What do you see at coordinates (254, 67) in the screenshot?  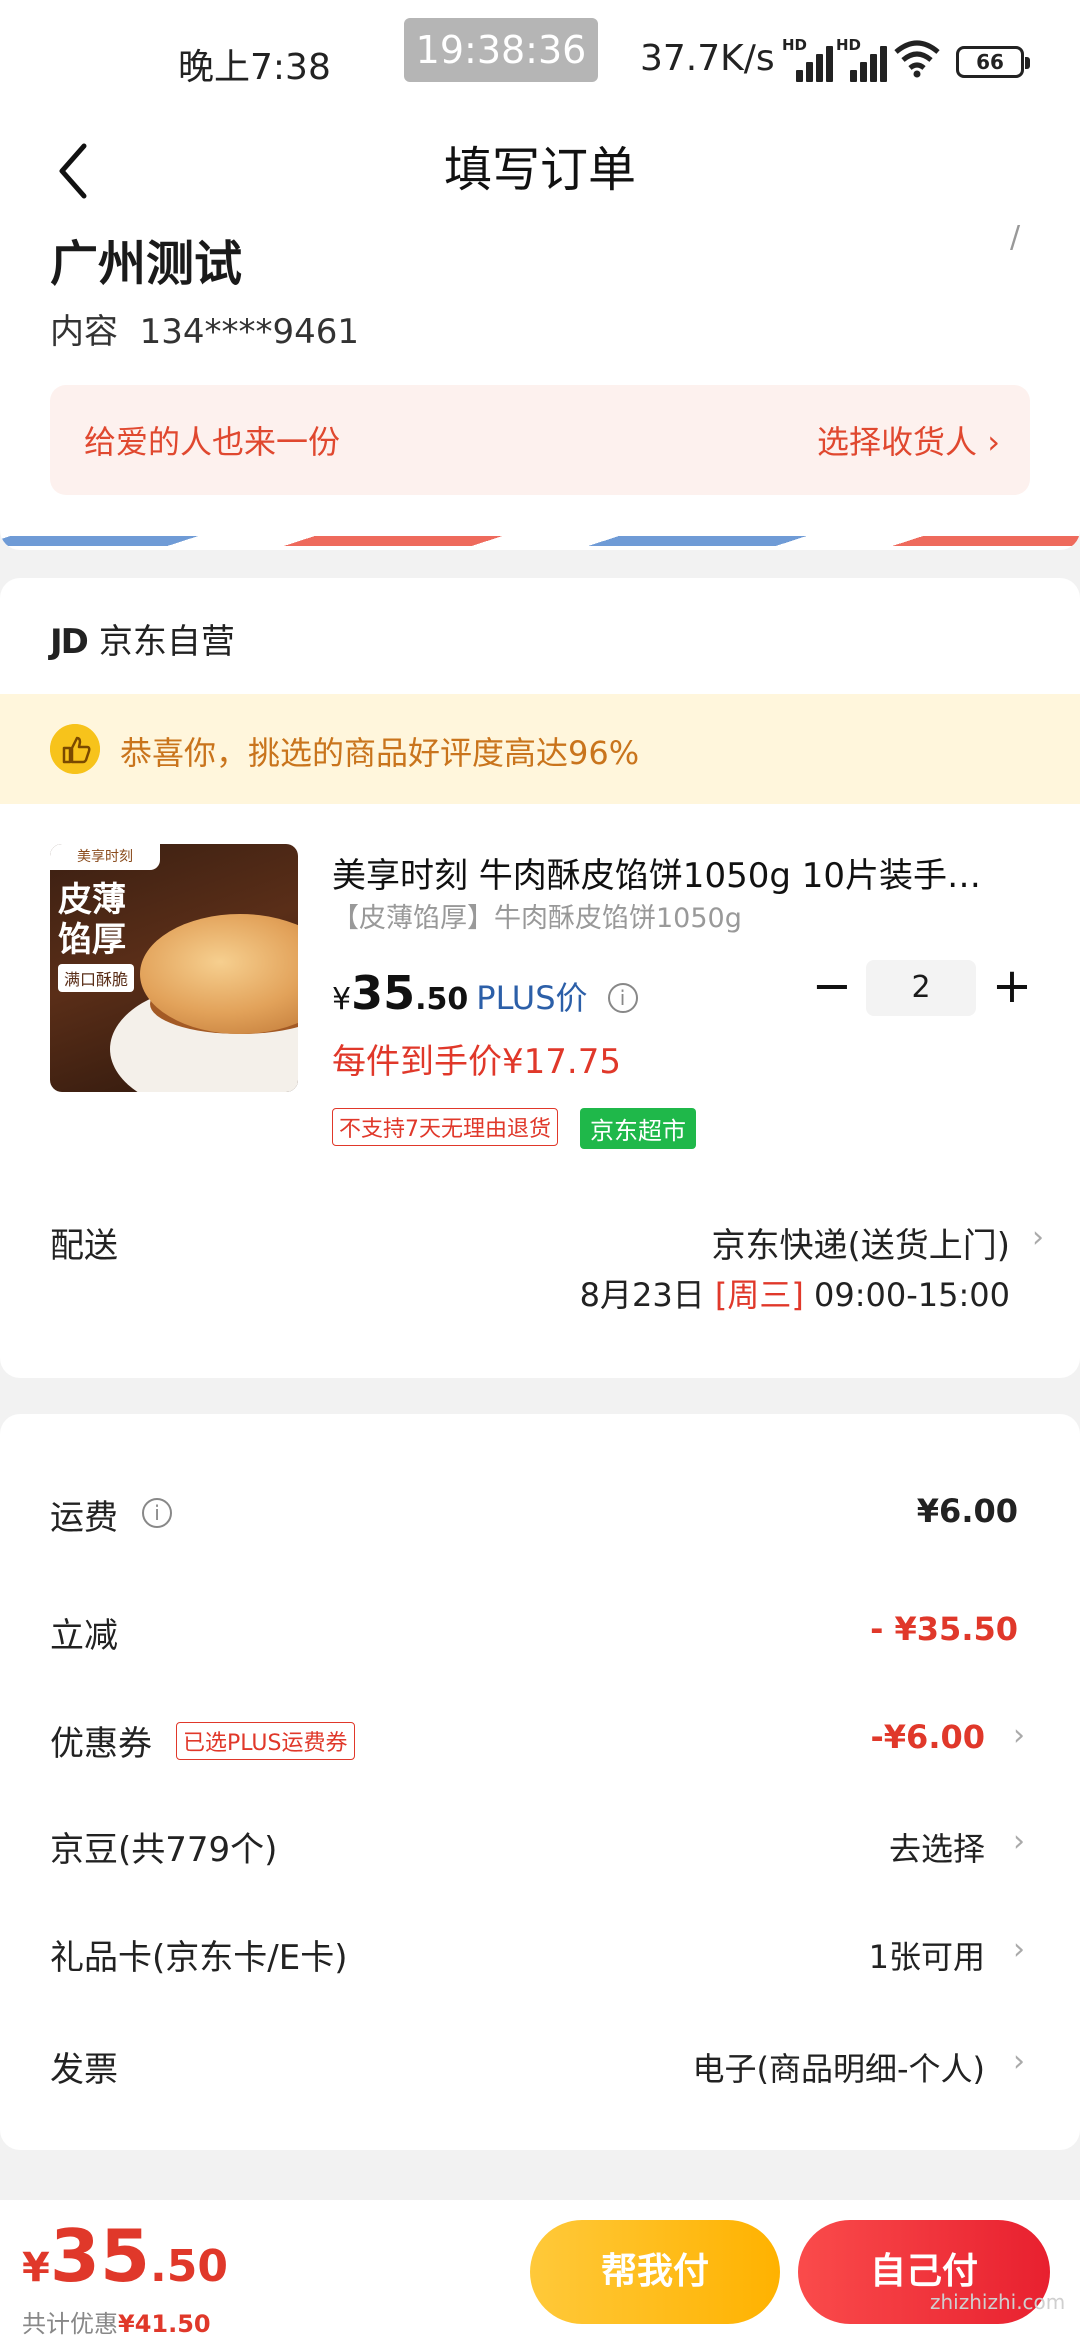 I see `status-time: 晚上7:38` at bounding box center [254, 67].